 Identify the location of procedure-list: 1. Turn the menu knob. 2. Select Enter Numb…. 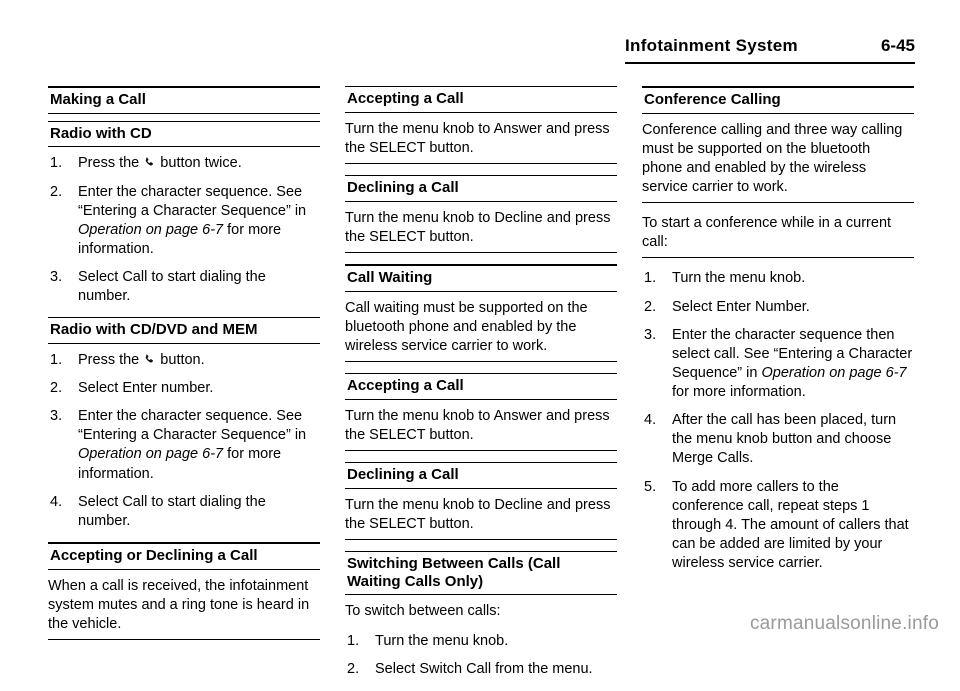
(778, 421).